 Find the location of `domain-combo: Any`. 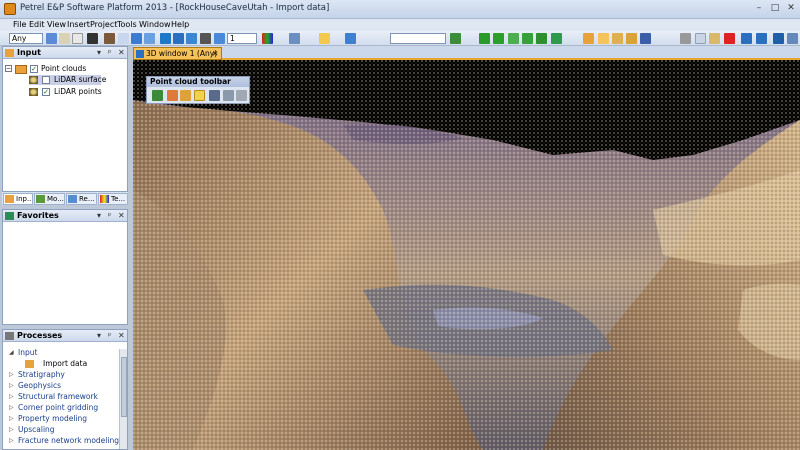

domain-combo: Any is located at coordinates (26, 38).